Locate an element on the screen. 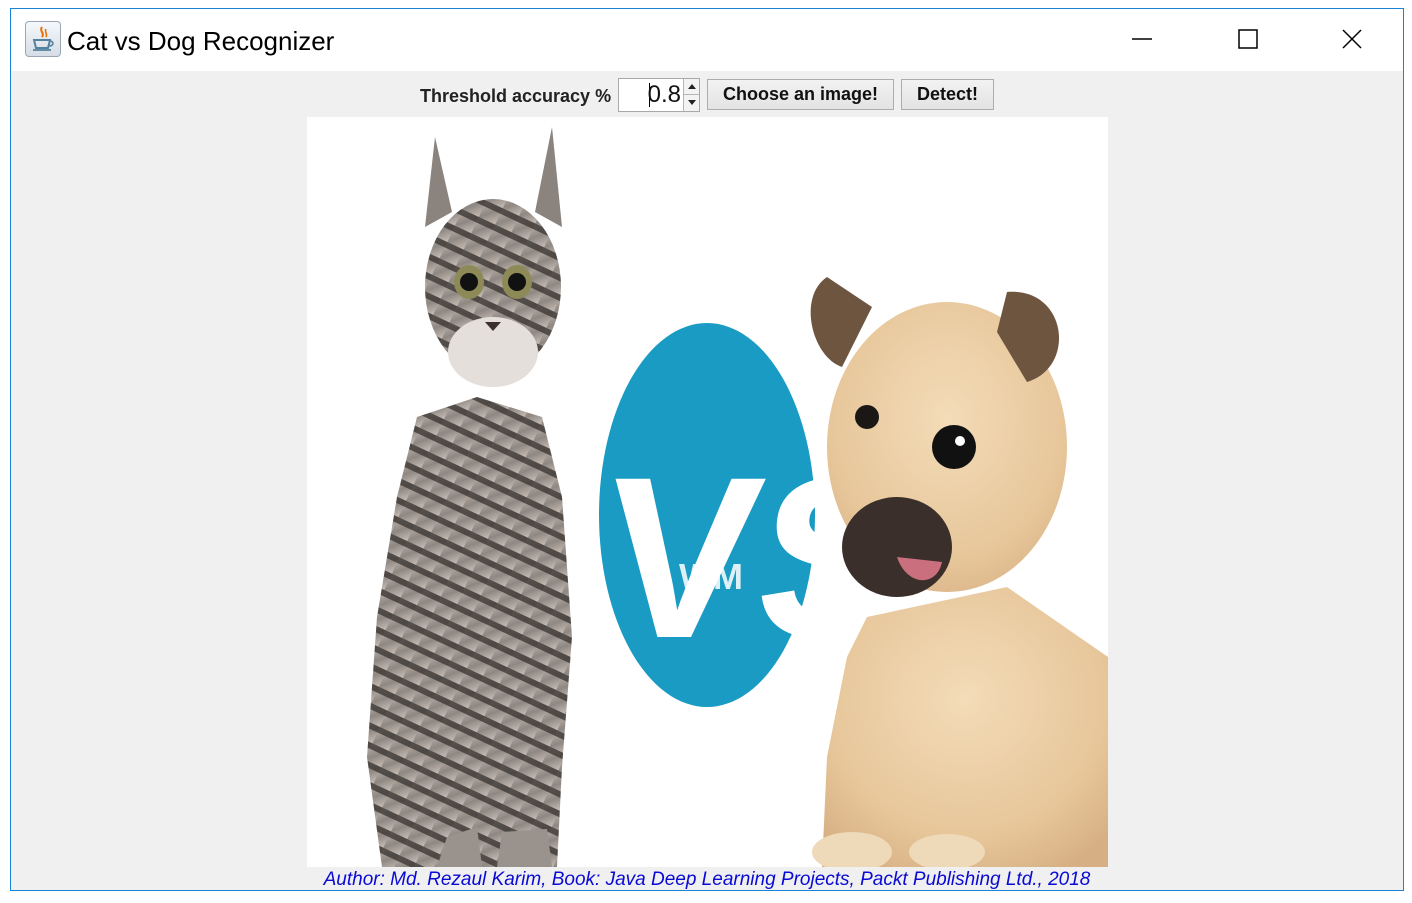 Image resolution: width=1412 pixels, height=903 pixels. maximize-icon is located at coordinates (1248, 39).